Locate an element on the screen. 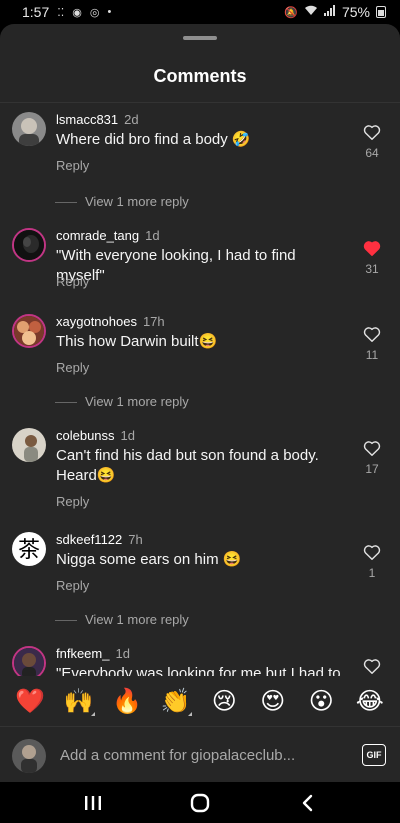  emoji-glyph: 🙌 is located at coordinates (78, 701).